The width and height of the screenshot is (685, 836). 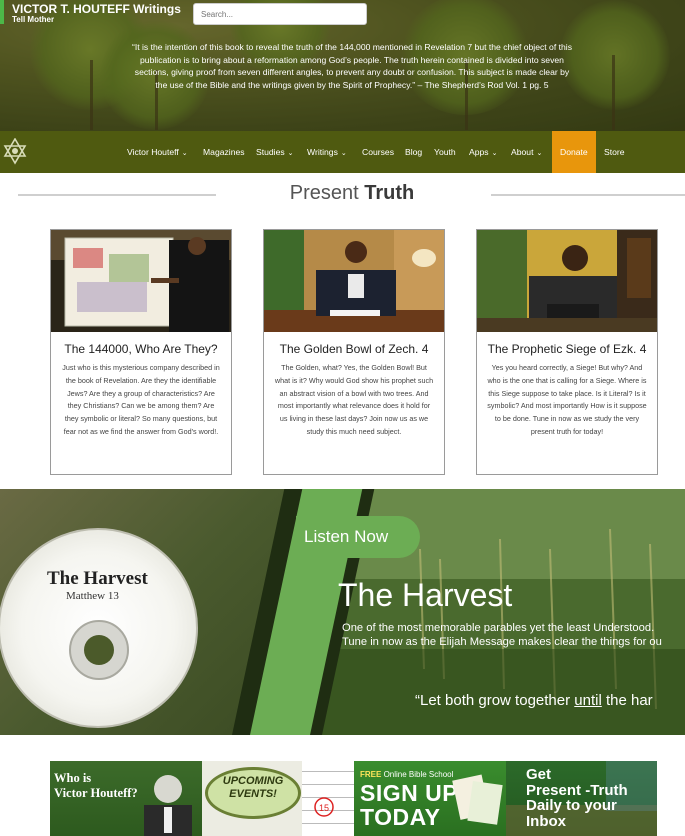 What do you see at coordinates (354, 281) in the screenshot?
I see `card-image-speaker-at-desk` at bounding box center [354, 281].